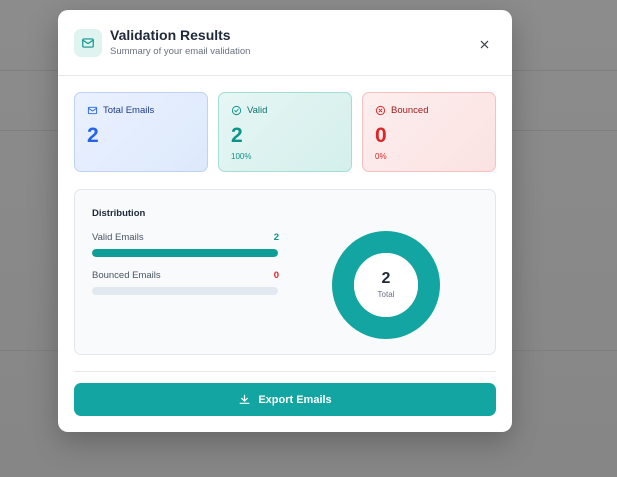  I want to click on export-emails-button: Export Emails, so click(285, 399).